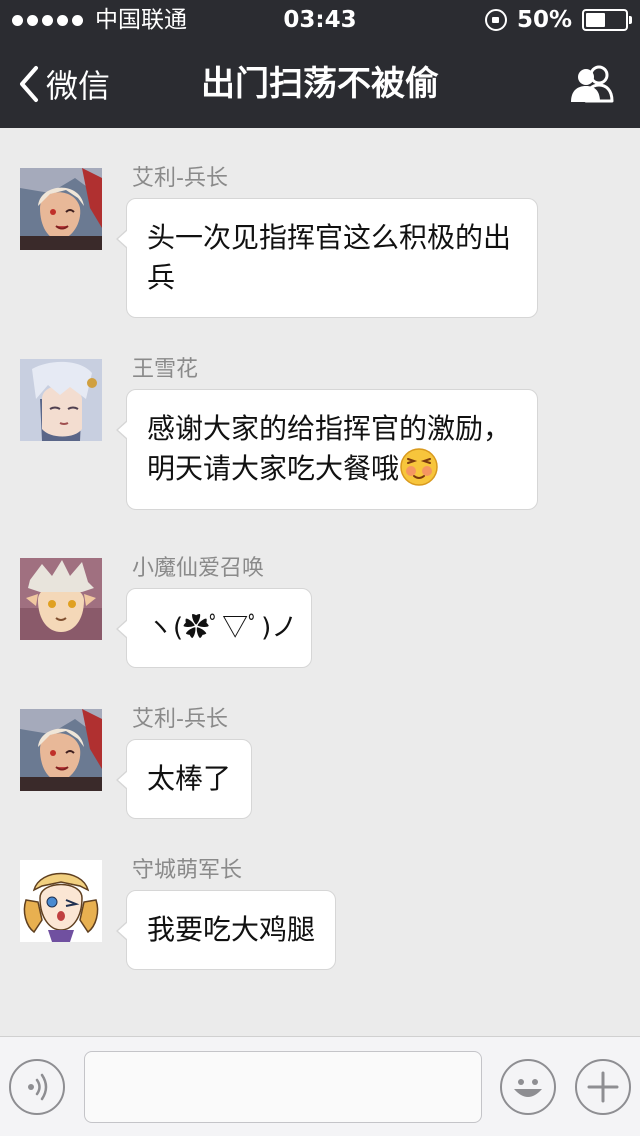 This screenshot has width=640, height=1136. I want to click on message-bubble: 我要吃大鸡腿, so click(226, 930).